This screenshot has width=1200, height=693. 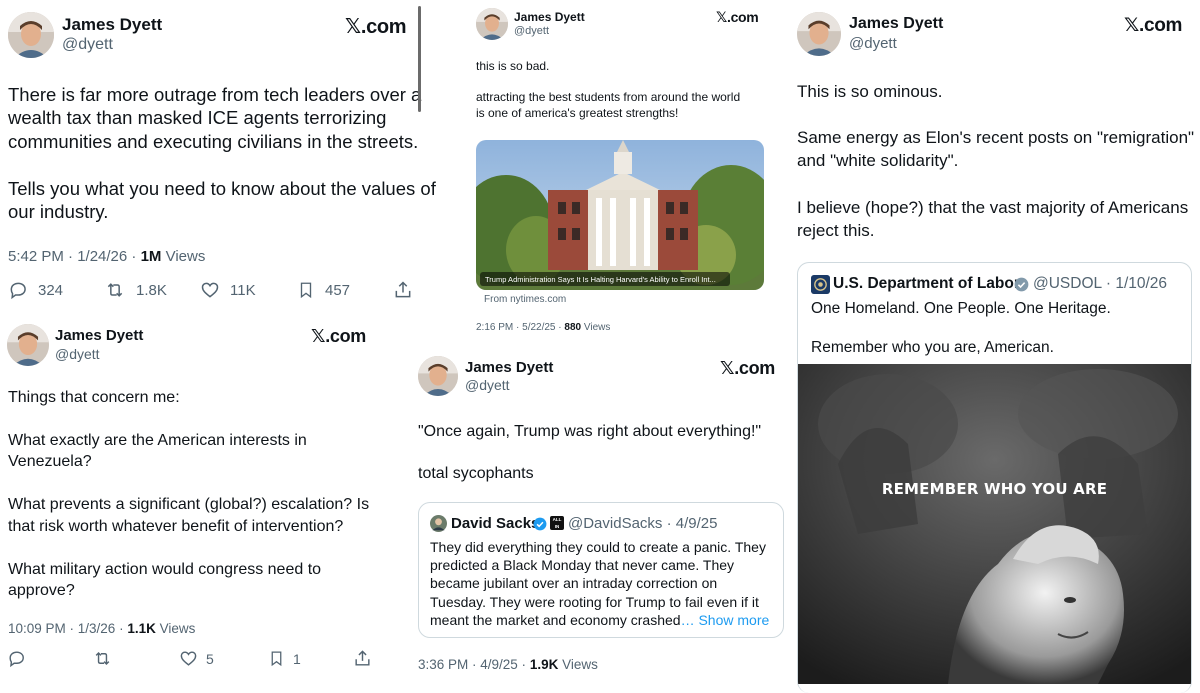 I want to click on reply-button: 324, so click(x=35, y=290).